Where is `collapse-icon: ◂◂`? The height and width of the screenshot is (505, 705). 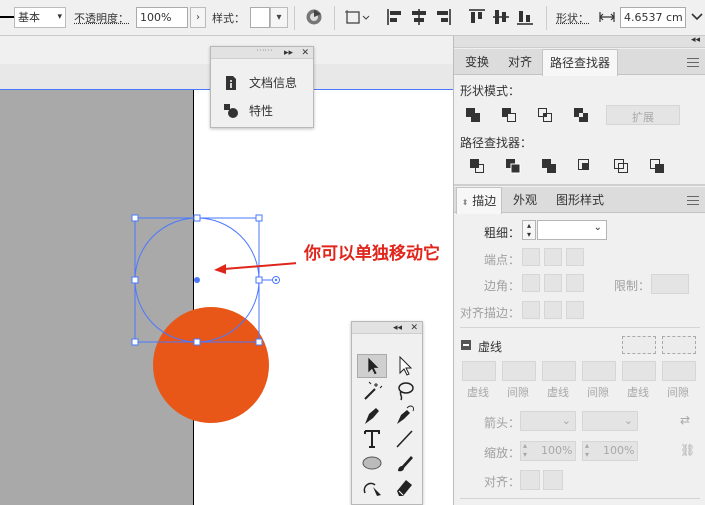 collapse-icon: ◂◂ is located at coordinates (397, 328).